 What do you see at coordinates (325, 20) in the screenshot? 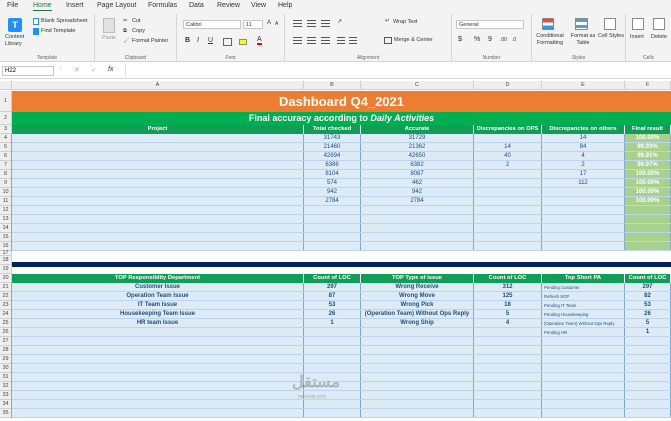
I see `align-bottom-icon` at bounding box center [325, 20].